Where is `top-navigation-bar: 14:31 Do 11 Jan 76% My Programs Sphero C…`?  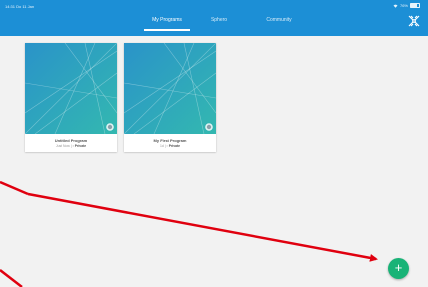 top-navigation-bar: 14:31 Do 11 Jan 76% My Programs Sphero C… is located at coordinates (214, 18).